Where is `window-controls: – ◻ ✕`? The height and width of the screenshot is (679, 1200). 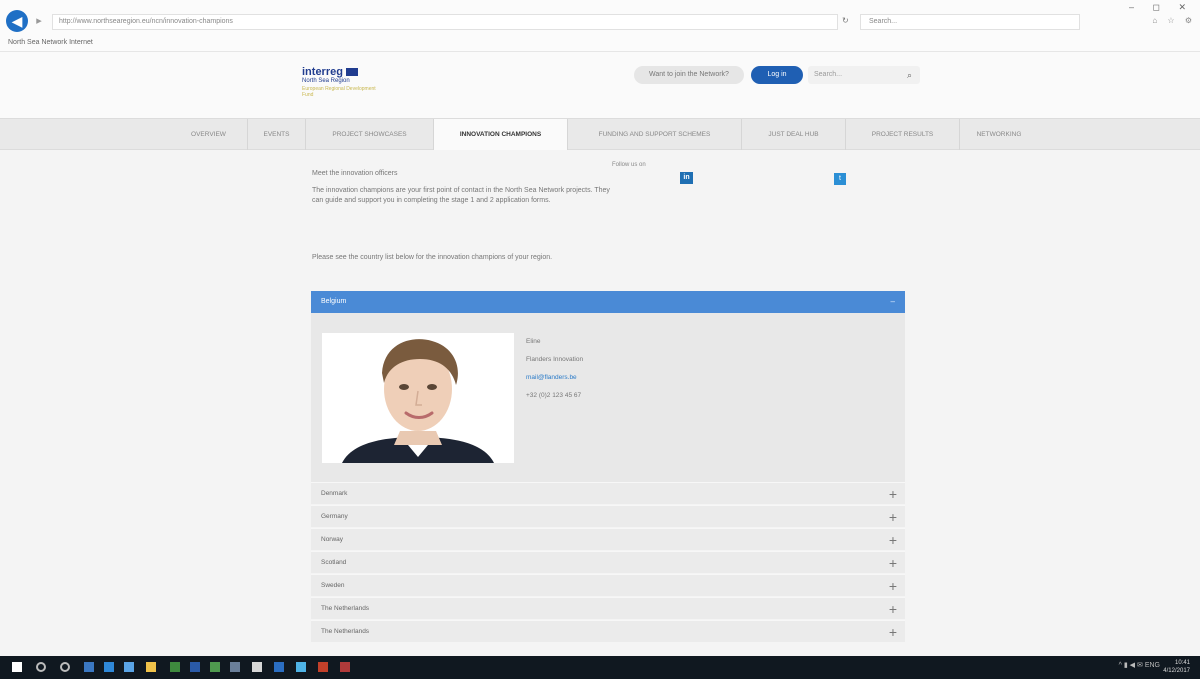 window-controls: – ◻ ✕ is located at coordinates (1161, 7).